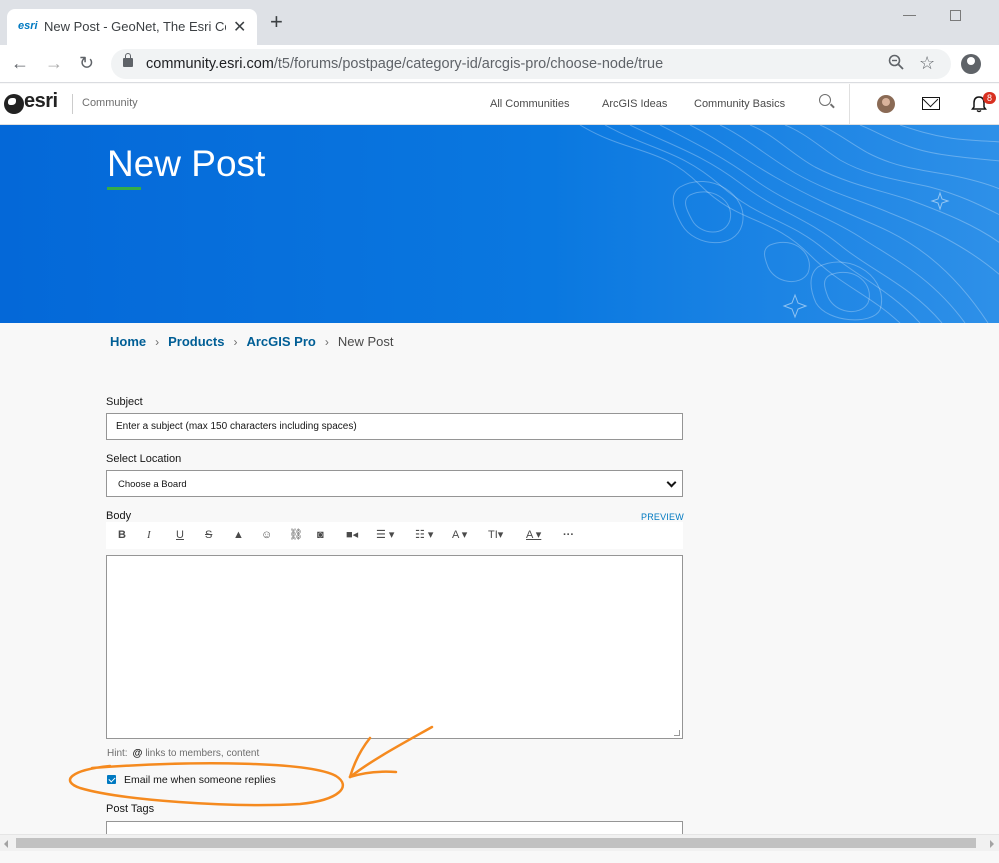  Describe the element at coordinates (144, 459) in the screenshot. I see `location-label: Select Location` at that location.